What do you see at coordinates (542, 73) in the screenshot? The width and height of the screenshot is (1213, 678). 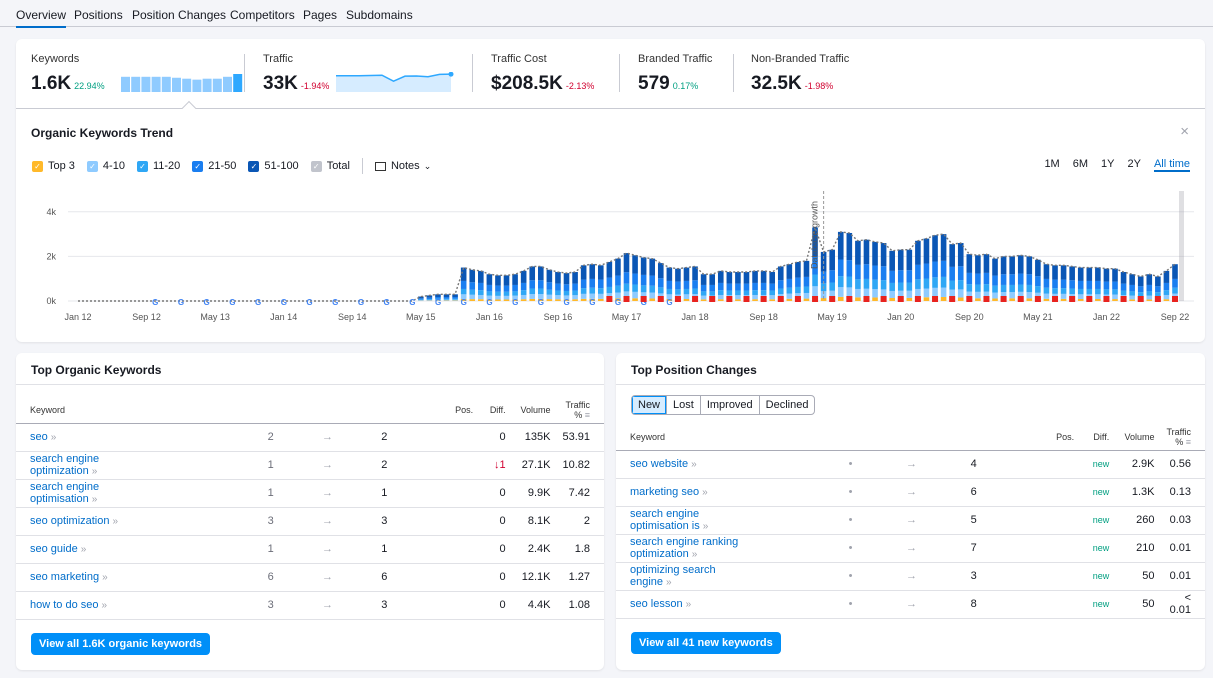 I see `metric-traffic-cost: Traffic Cost $208.5K -2.13%` at bounding box center [542, 73].